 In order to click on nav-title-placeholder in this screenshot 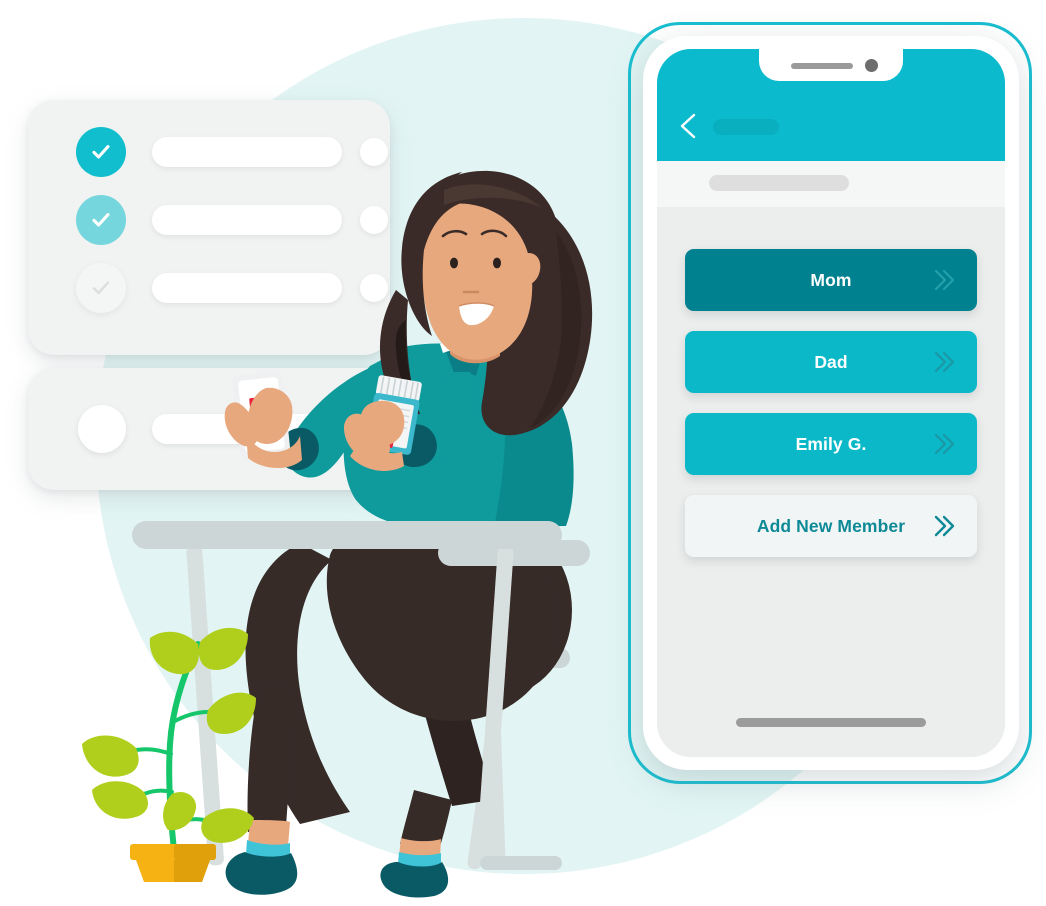, I will do `click(746, 127)`.